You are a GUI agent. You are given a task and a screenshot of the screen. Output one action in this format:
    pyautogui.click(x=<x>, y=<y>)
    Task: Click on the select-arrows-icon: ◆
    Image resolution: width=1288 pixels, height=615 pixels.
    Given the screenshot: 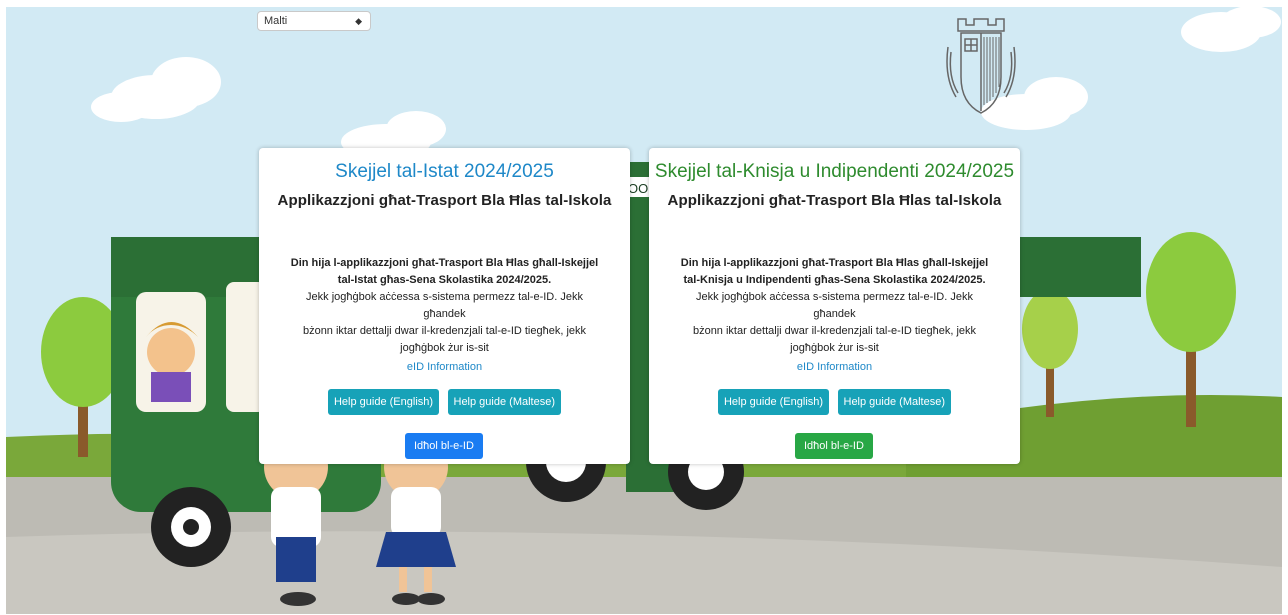 What is the action you would take?
    pyautogui.click(x=358, y=21)
    